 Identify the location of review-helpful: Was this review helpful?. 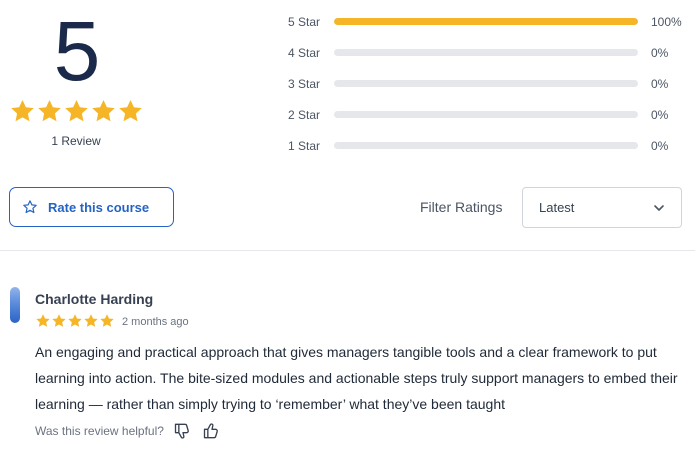
(128, 431).